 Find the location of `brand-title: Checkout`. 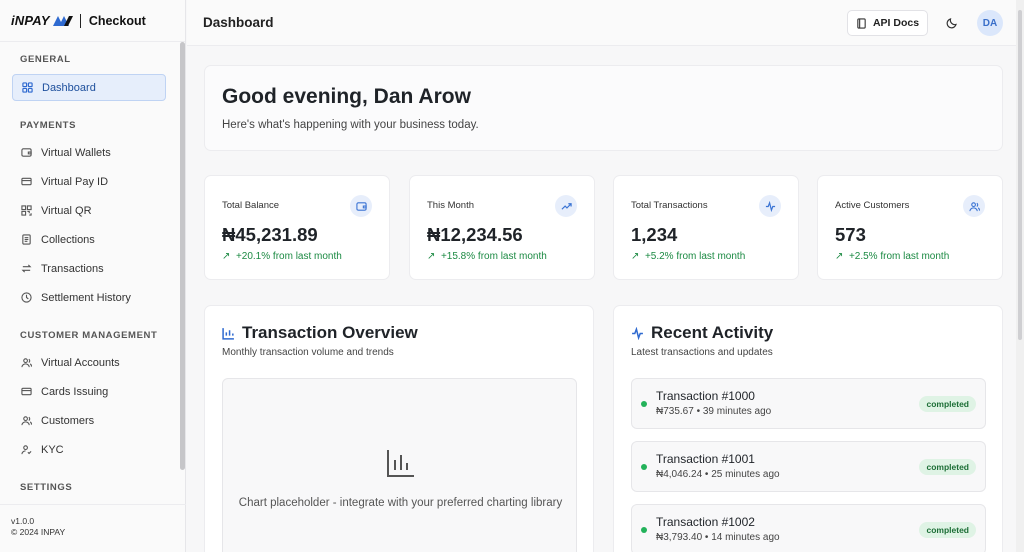

brand-title: Checkout is located at coordinates (117, 20).